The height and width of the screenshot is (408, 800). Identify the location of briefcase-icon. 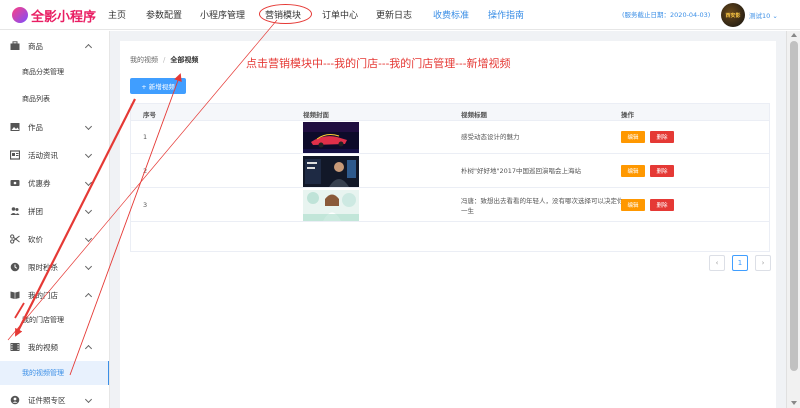
(15, 45).